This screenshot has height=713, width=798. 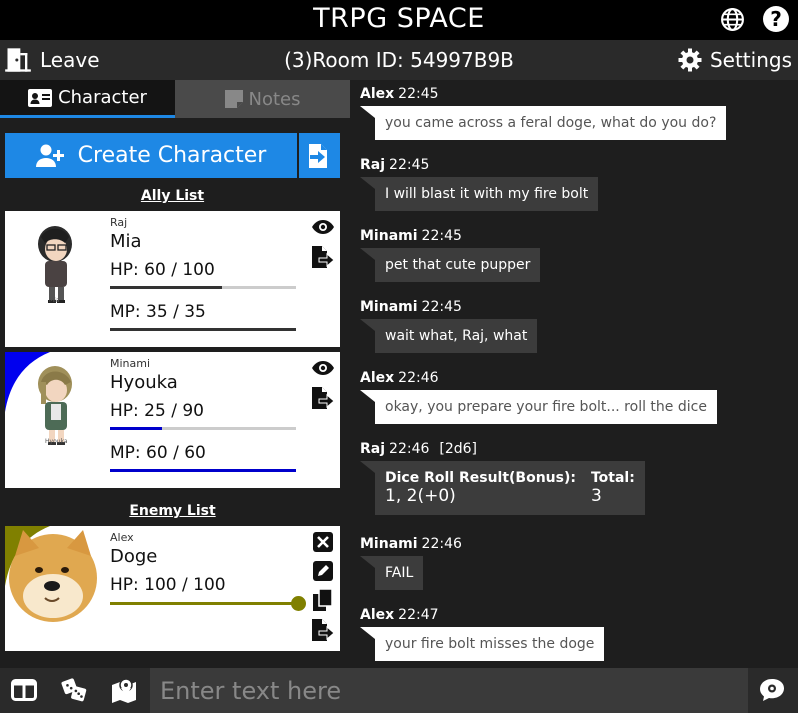 I want to click on mp-value: : 35 / 35, so click(x=170, y=312).